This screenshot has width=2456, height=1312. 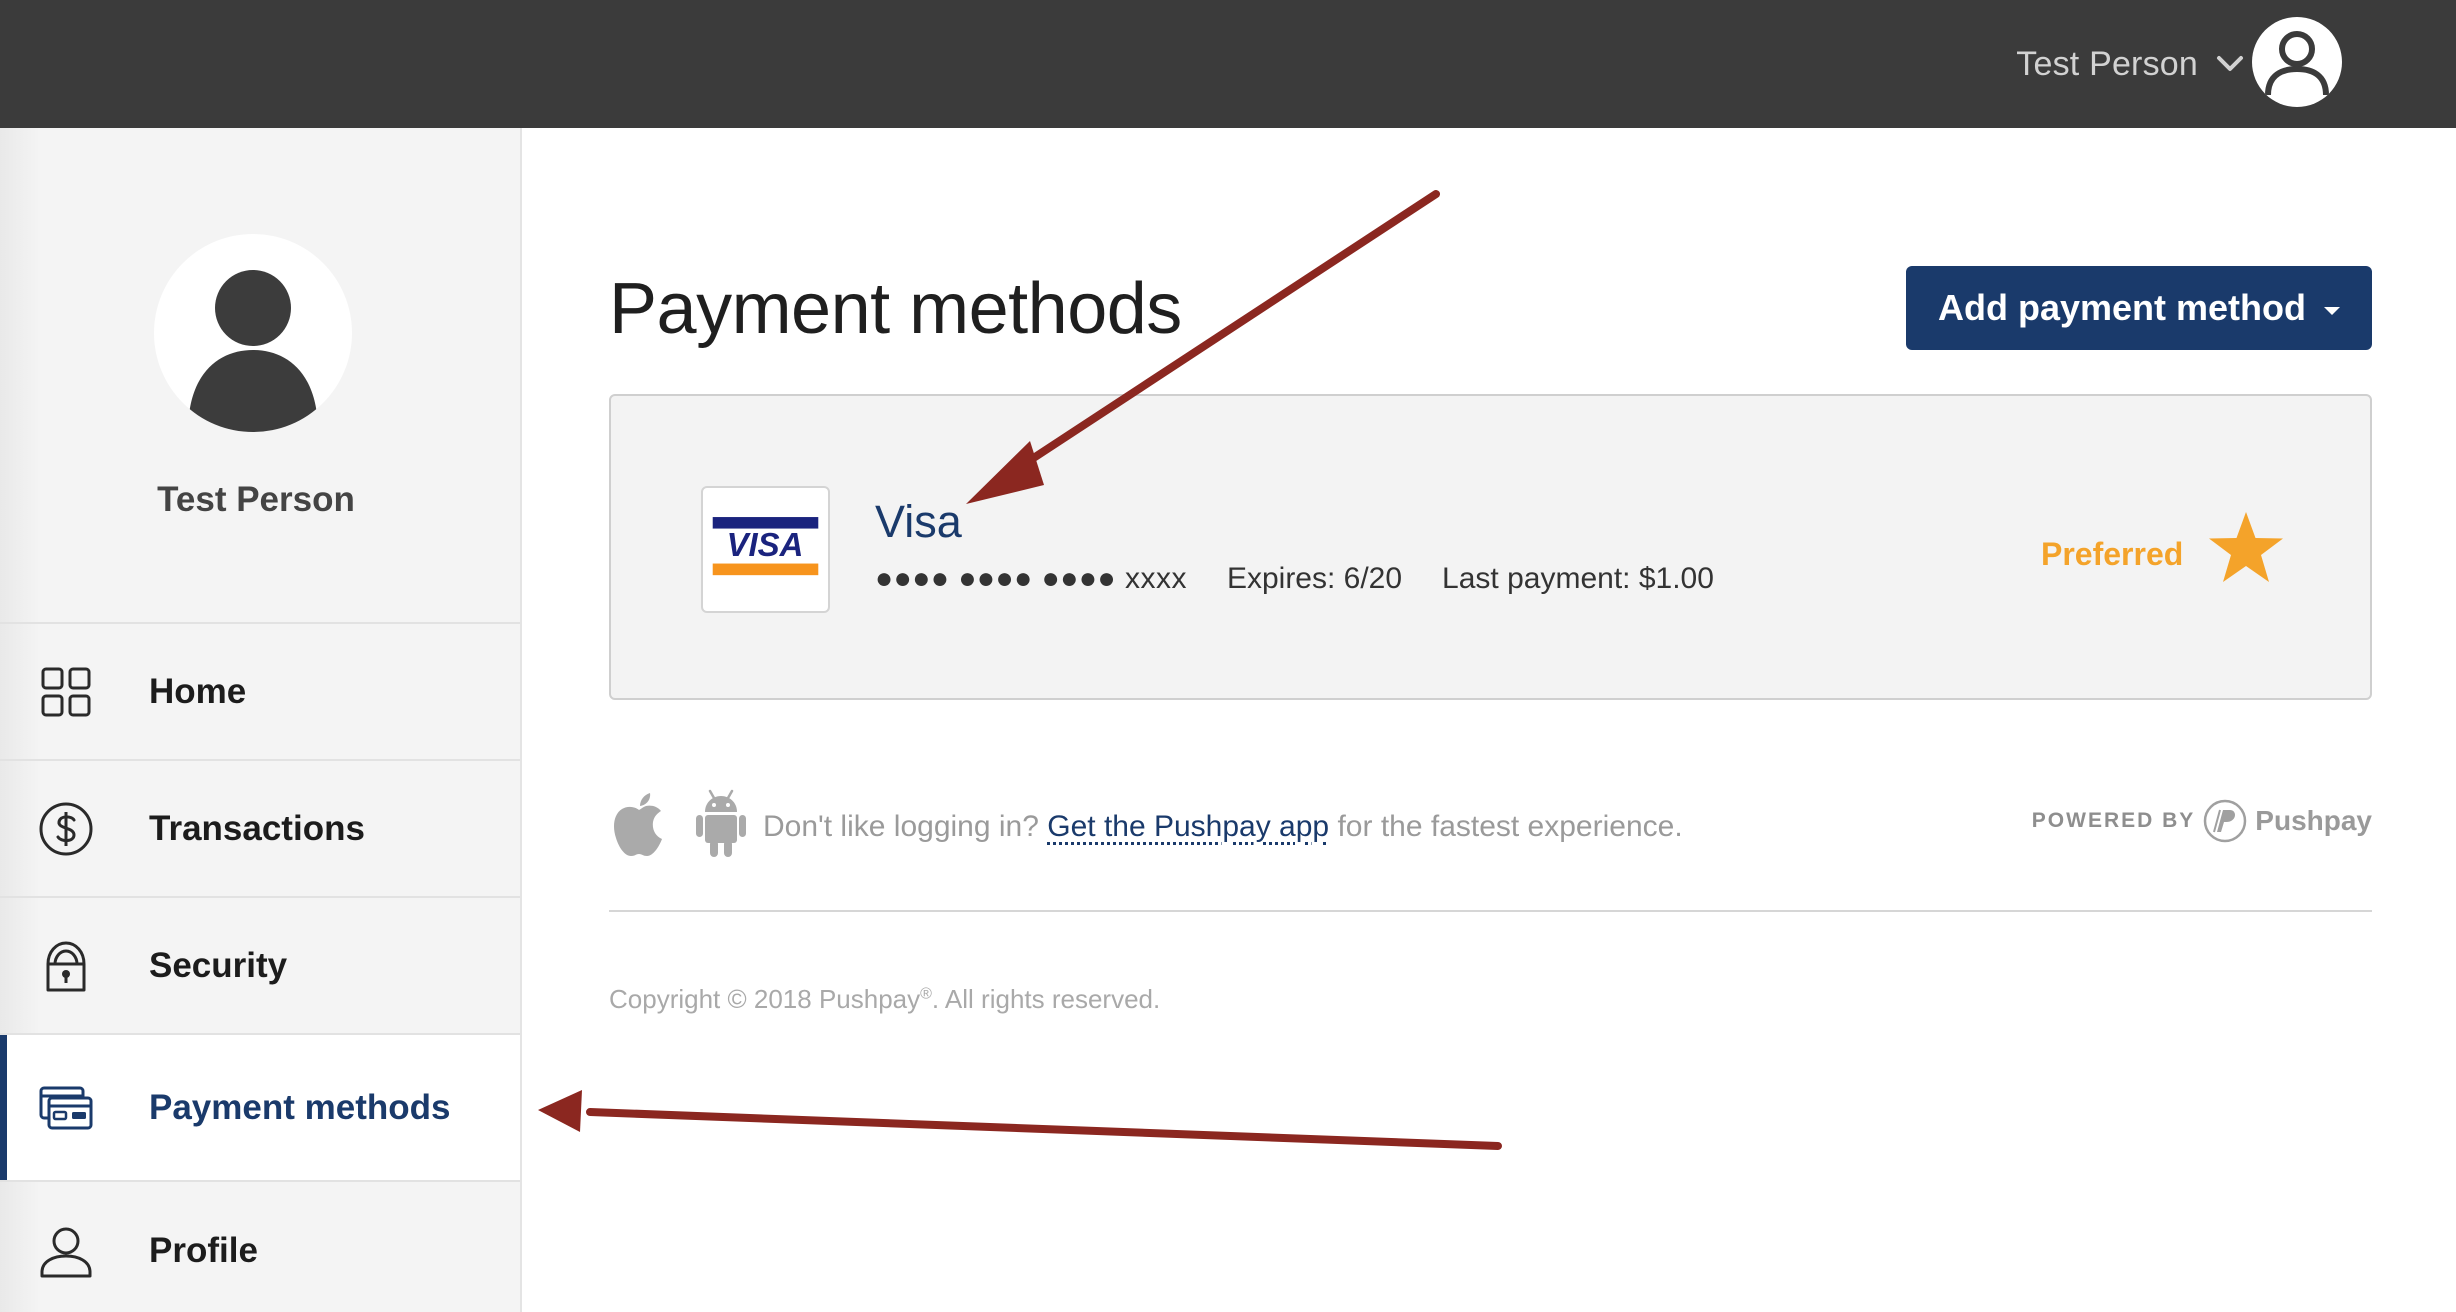 I want to click on card-expires: Expires: 6/20, so click(x=1314, y=578).